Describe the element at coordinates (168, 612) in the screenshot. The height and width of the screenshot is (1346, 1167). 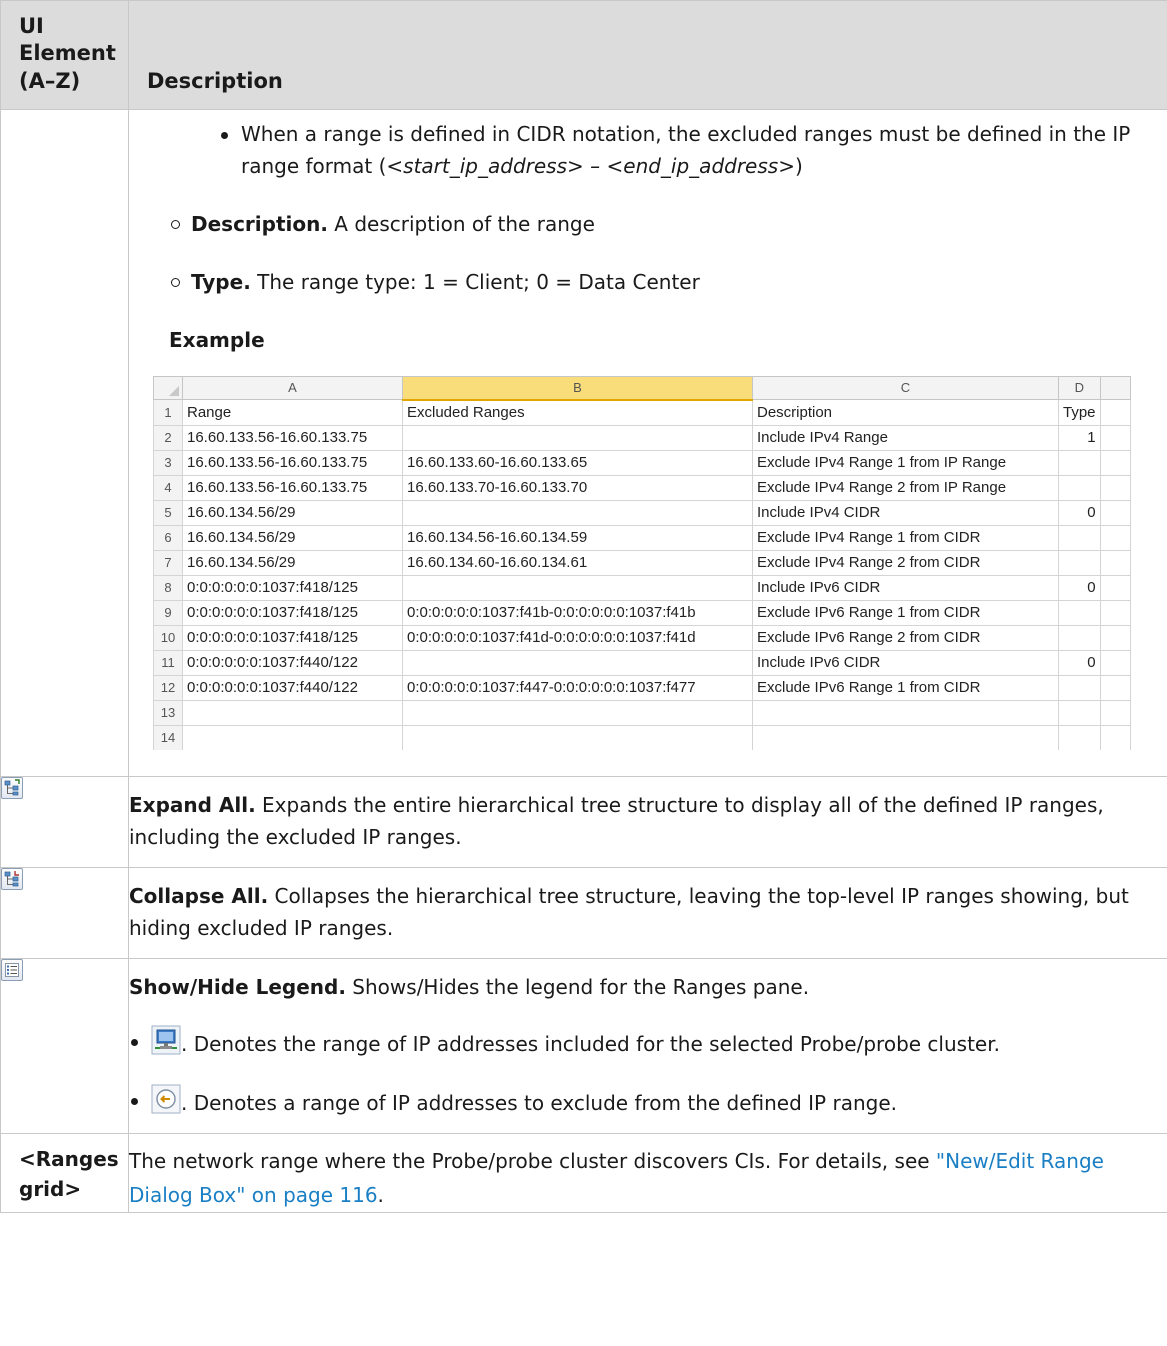
I see `row-number: 9` at that location.